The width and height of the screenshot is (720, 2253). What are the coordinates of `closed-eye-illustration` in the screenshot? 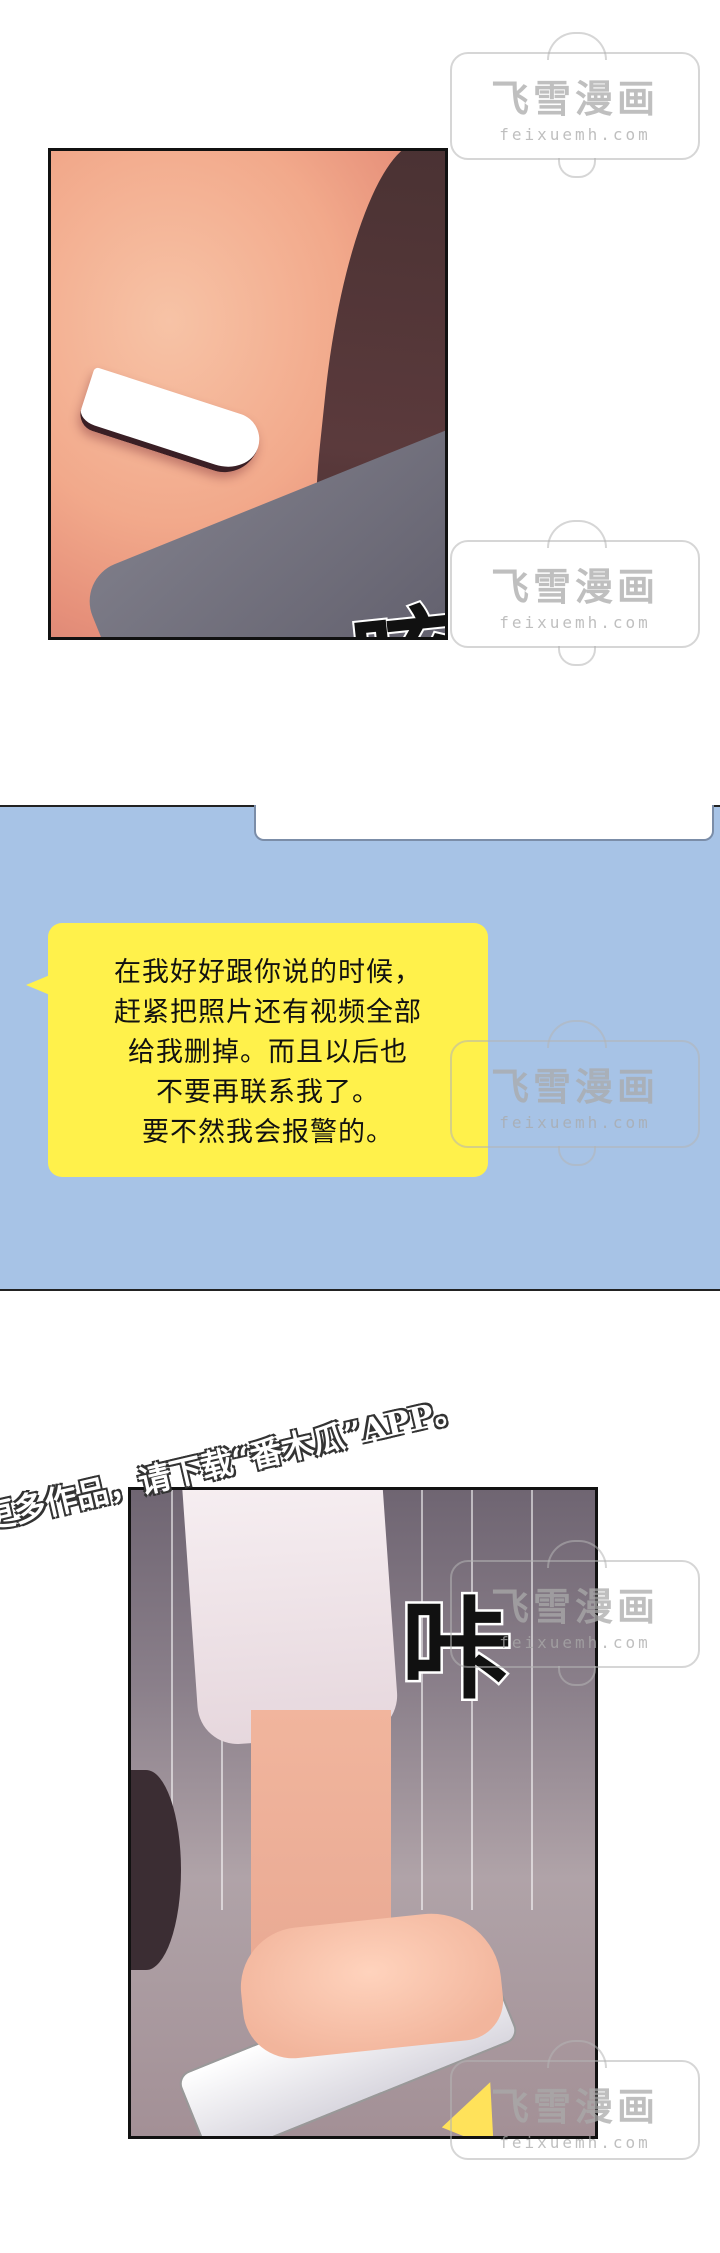 It's located at (171, 424).